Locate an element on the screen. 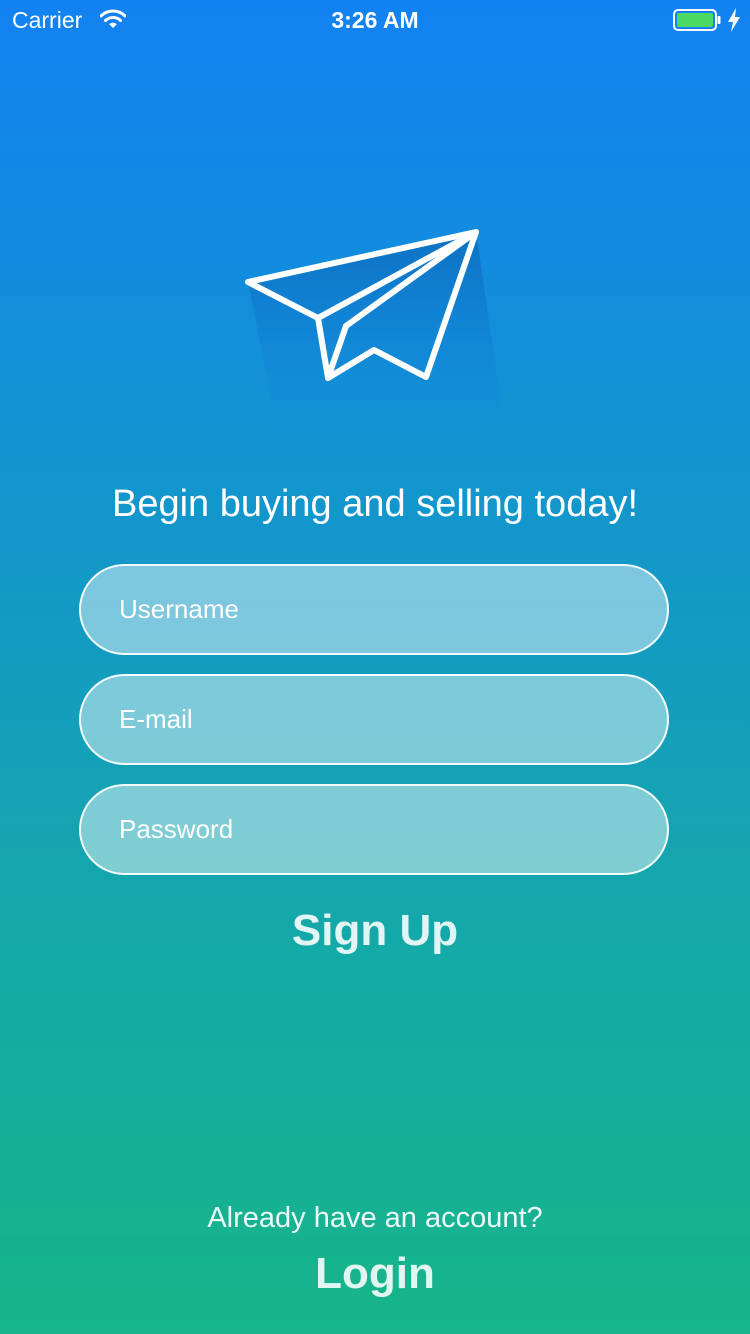 The image size is (750, 1334). tagline: Begin buying and selling today! is located at coordinates (375, 504).